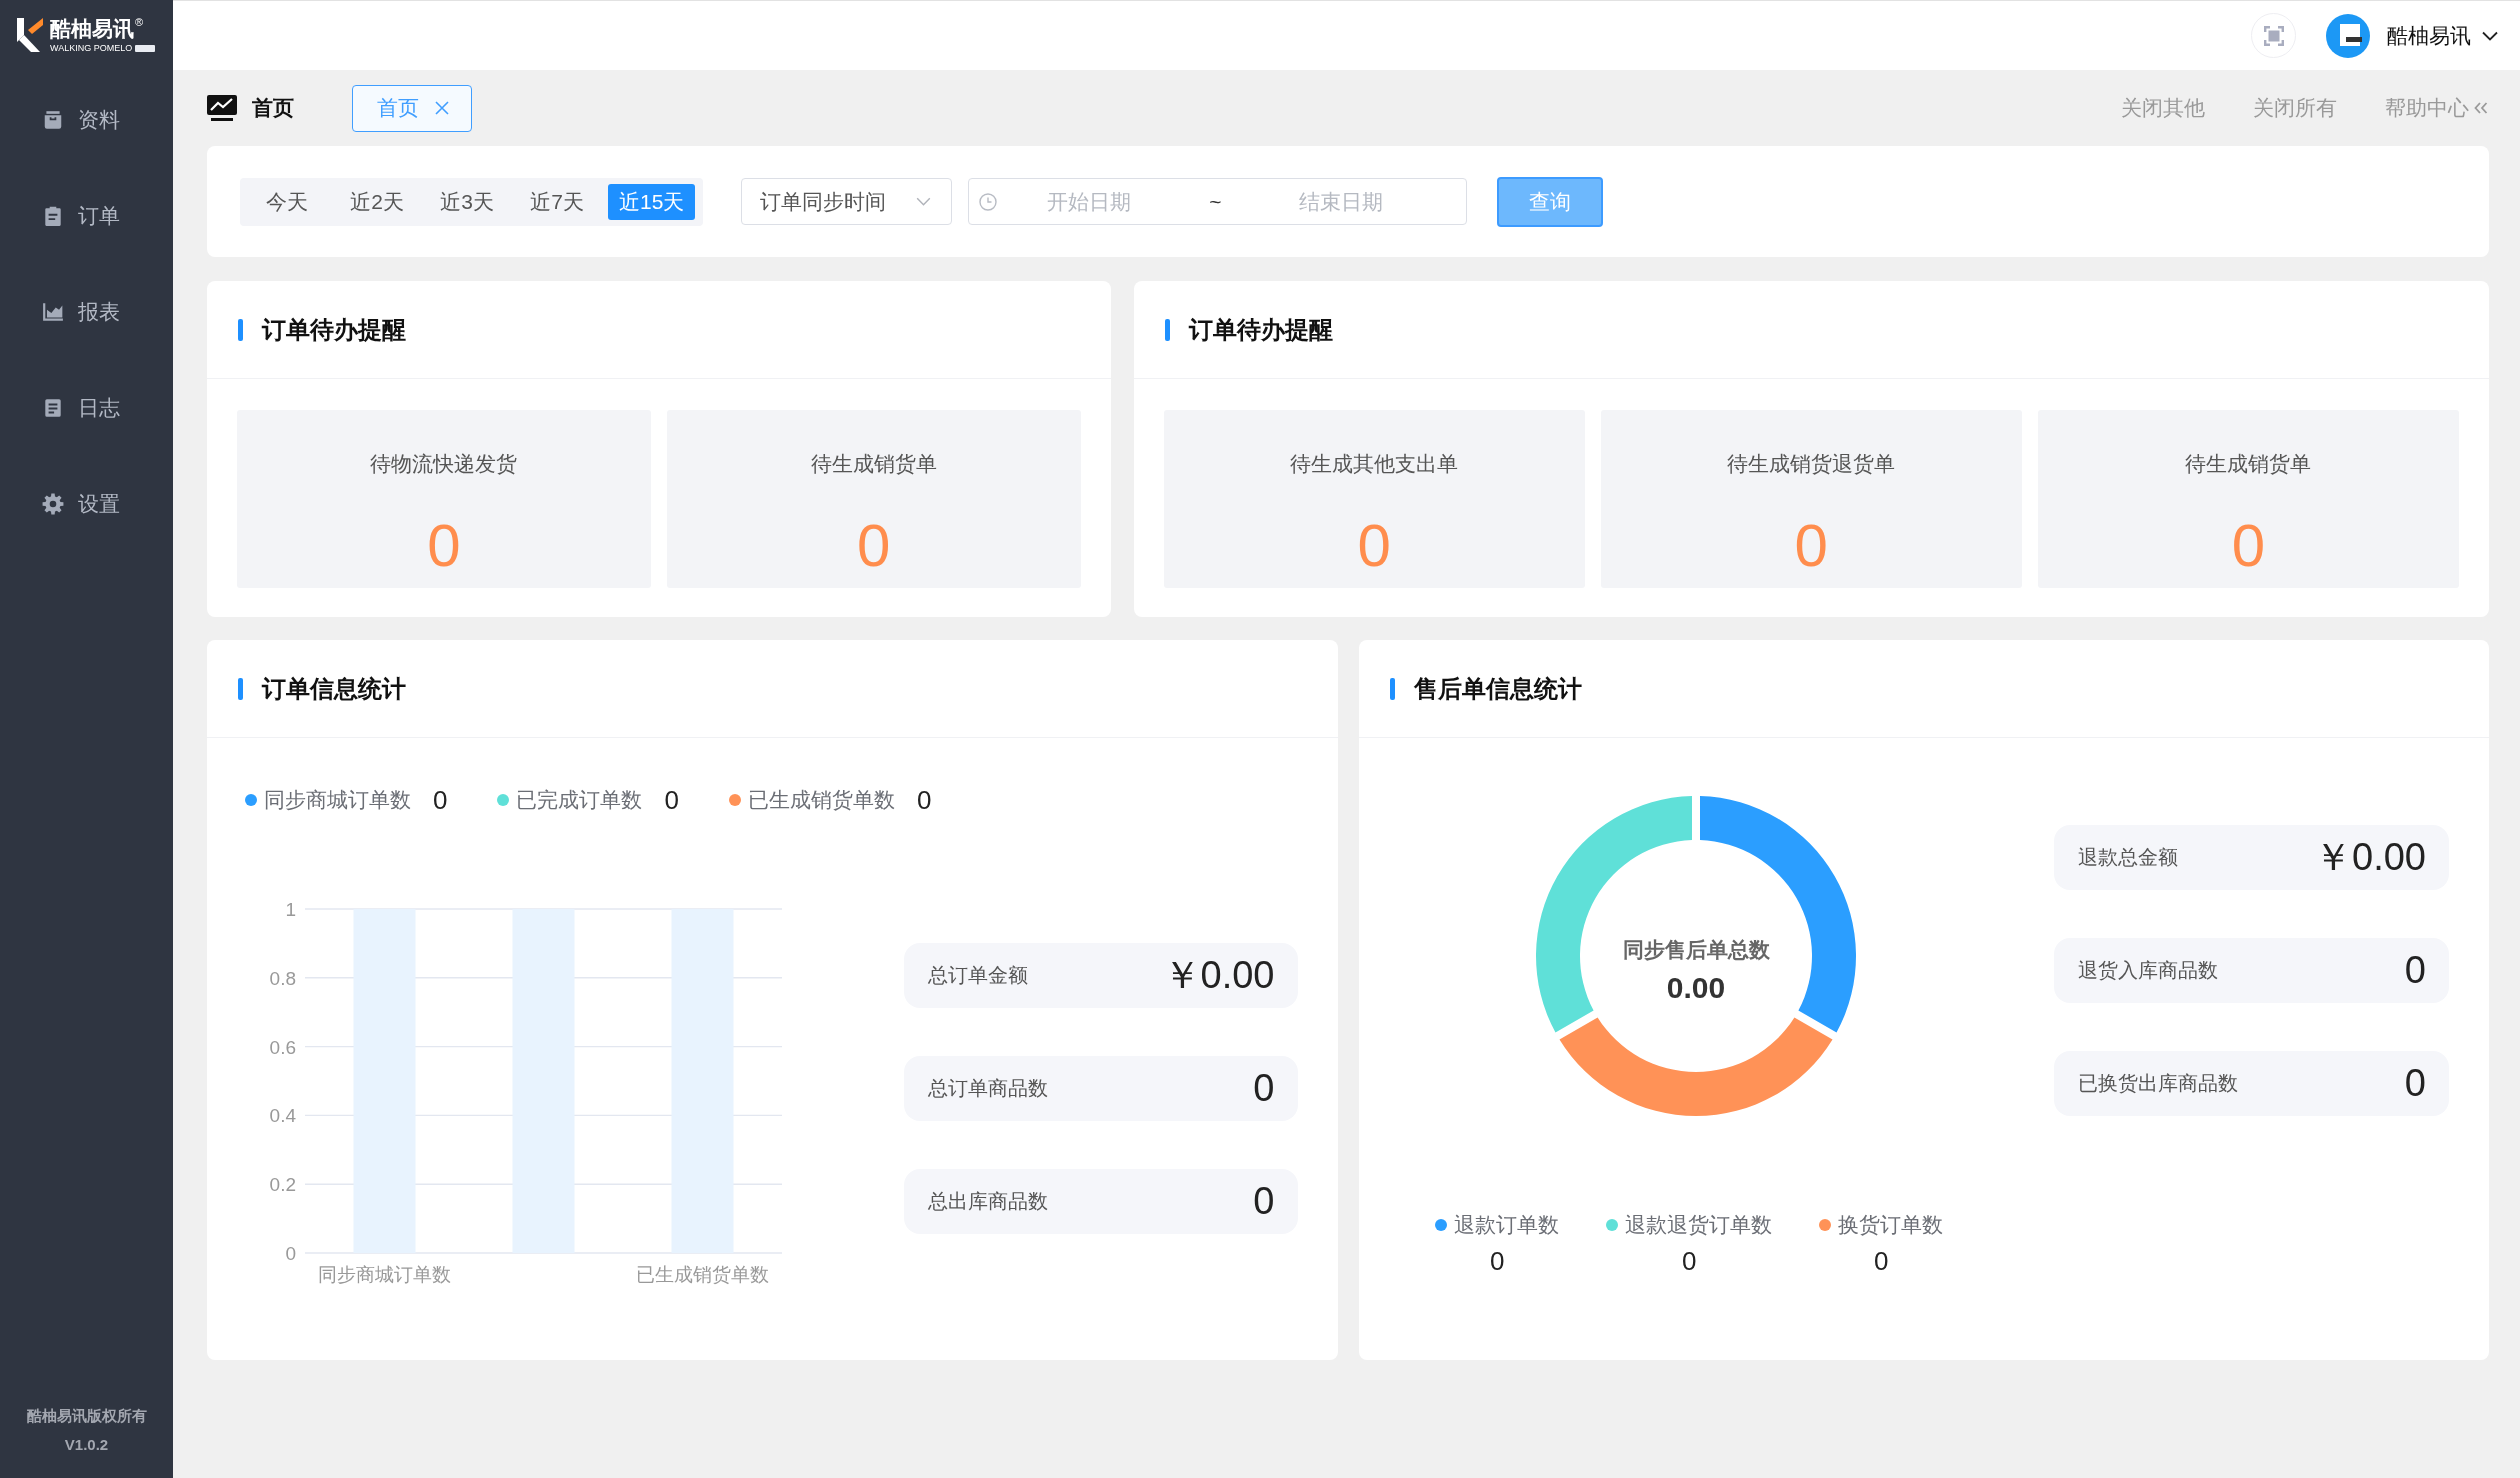 The width and height of the screenshot is (2520, 1478). I want to click on legend-label: 退款退货订单数, so click(1699, 1225).